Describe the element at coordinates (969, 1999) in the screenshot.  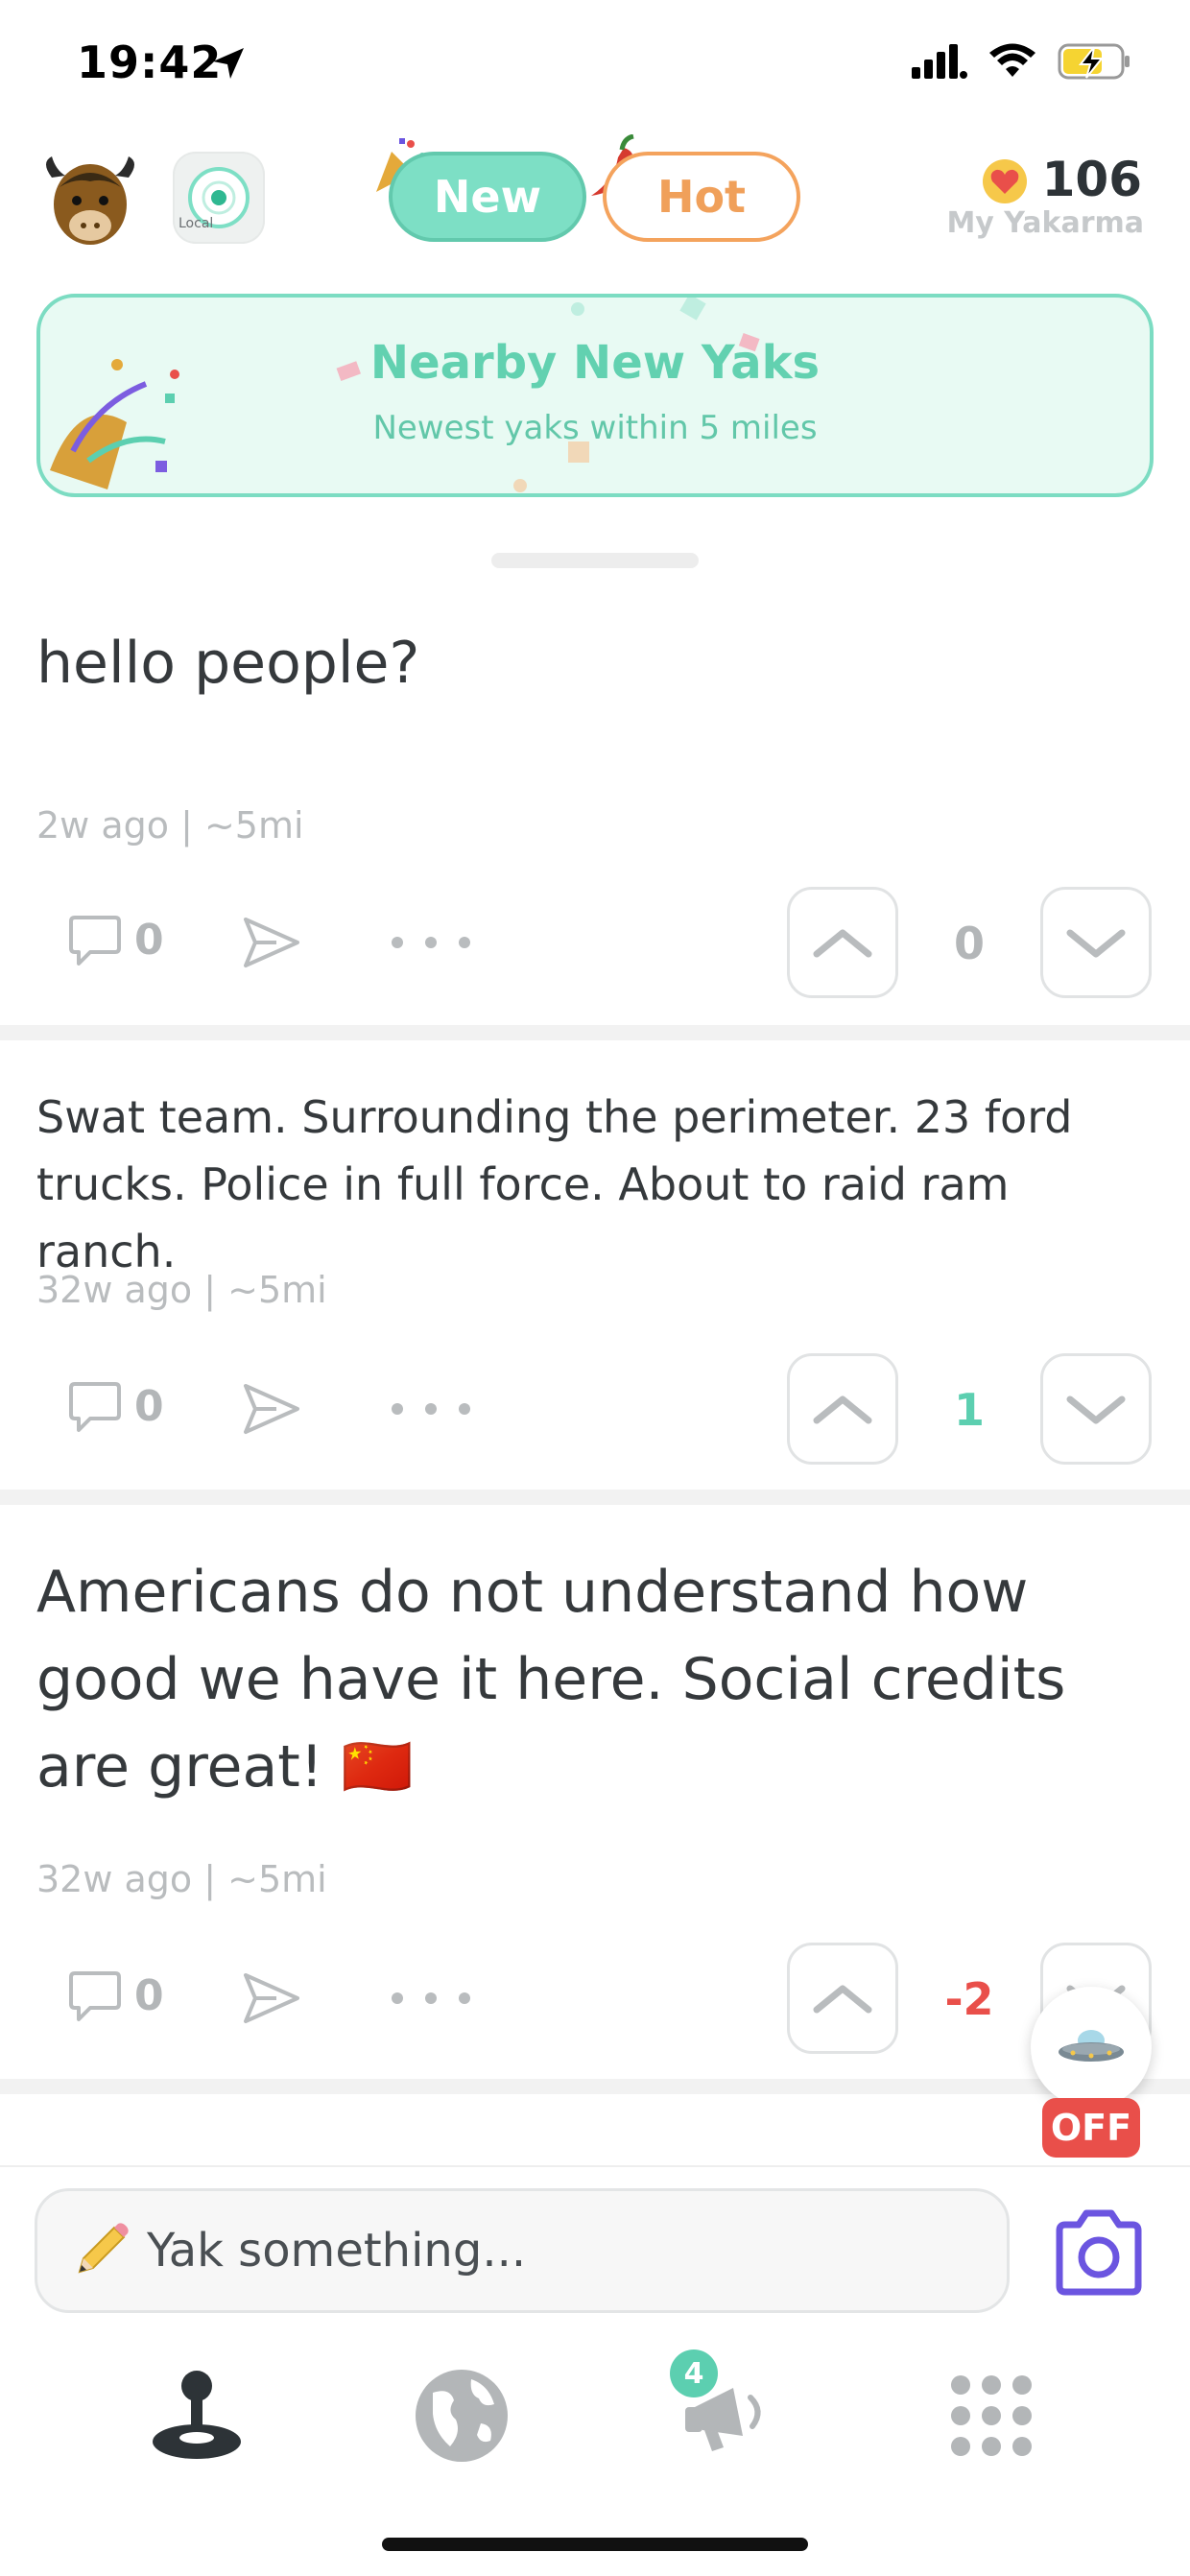
I see `vote-score: -2` at that location.